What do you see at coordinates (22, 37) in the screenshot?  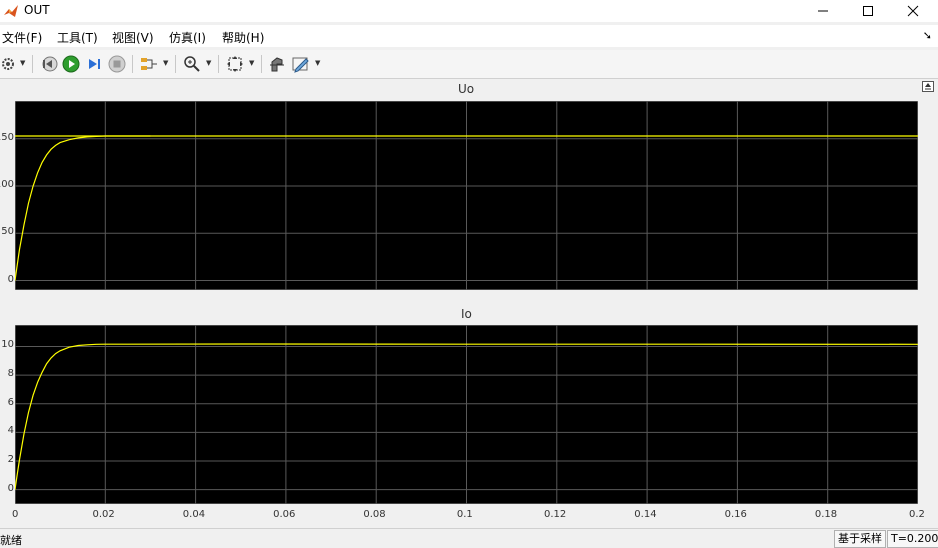 I see `menu-file: 文件(F)` at bounding box center [22, 37].